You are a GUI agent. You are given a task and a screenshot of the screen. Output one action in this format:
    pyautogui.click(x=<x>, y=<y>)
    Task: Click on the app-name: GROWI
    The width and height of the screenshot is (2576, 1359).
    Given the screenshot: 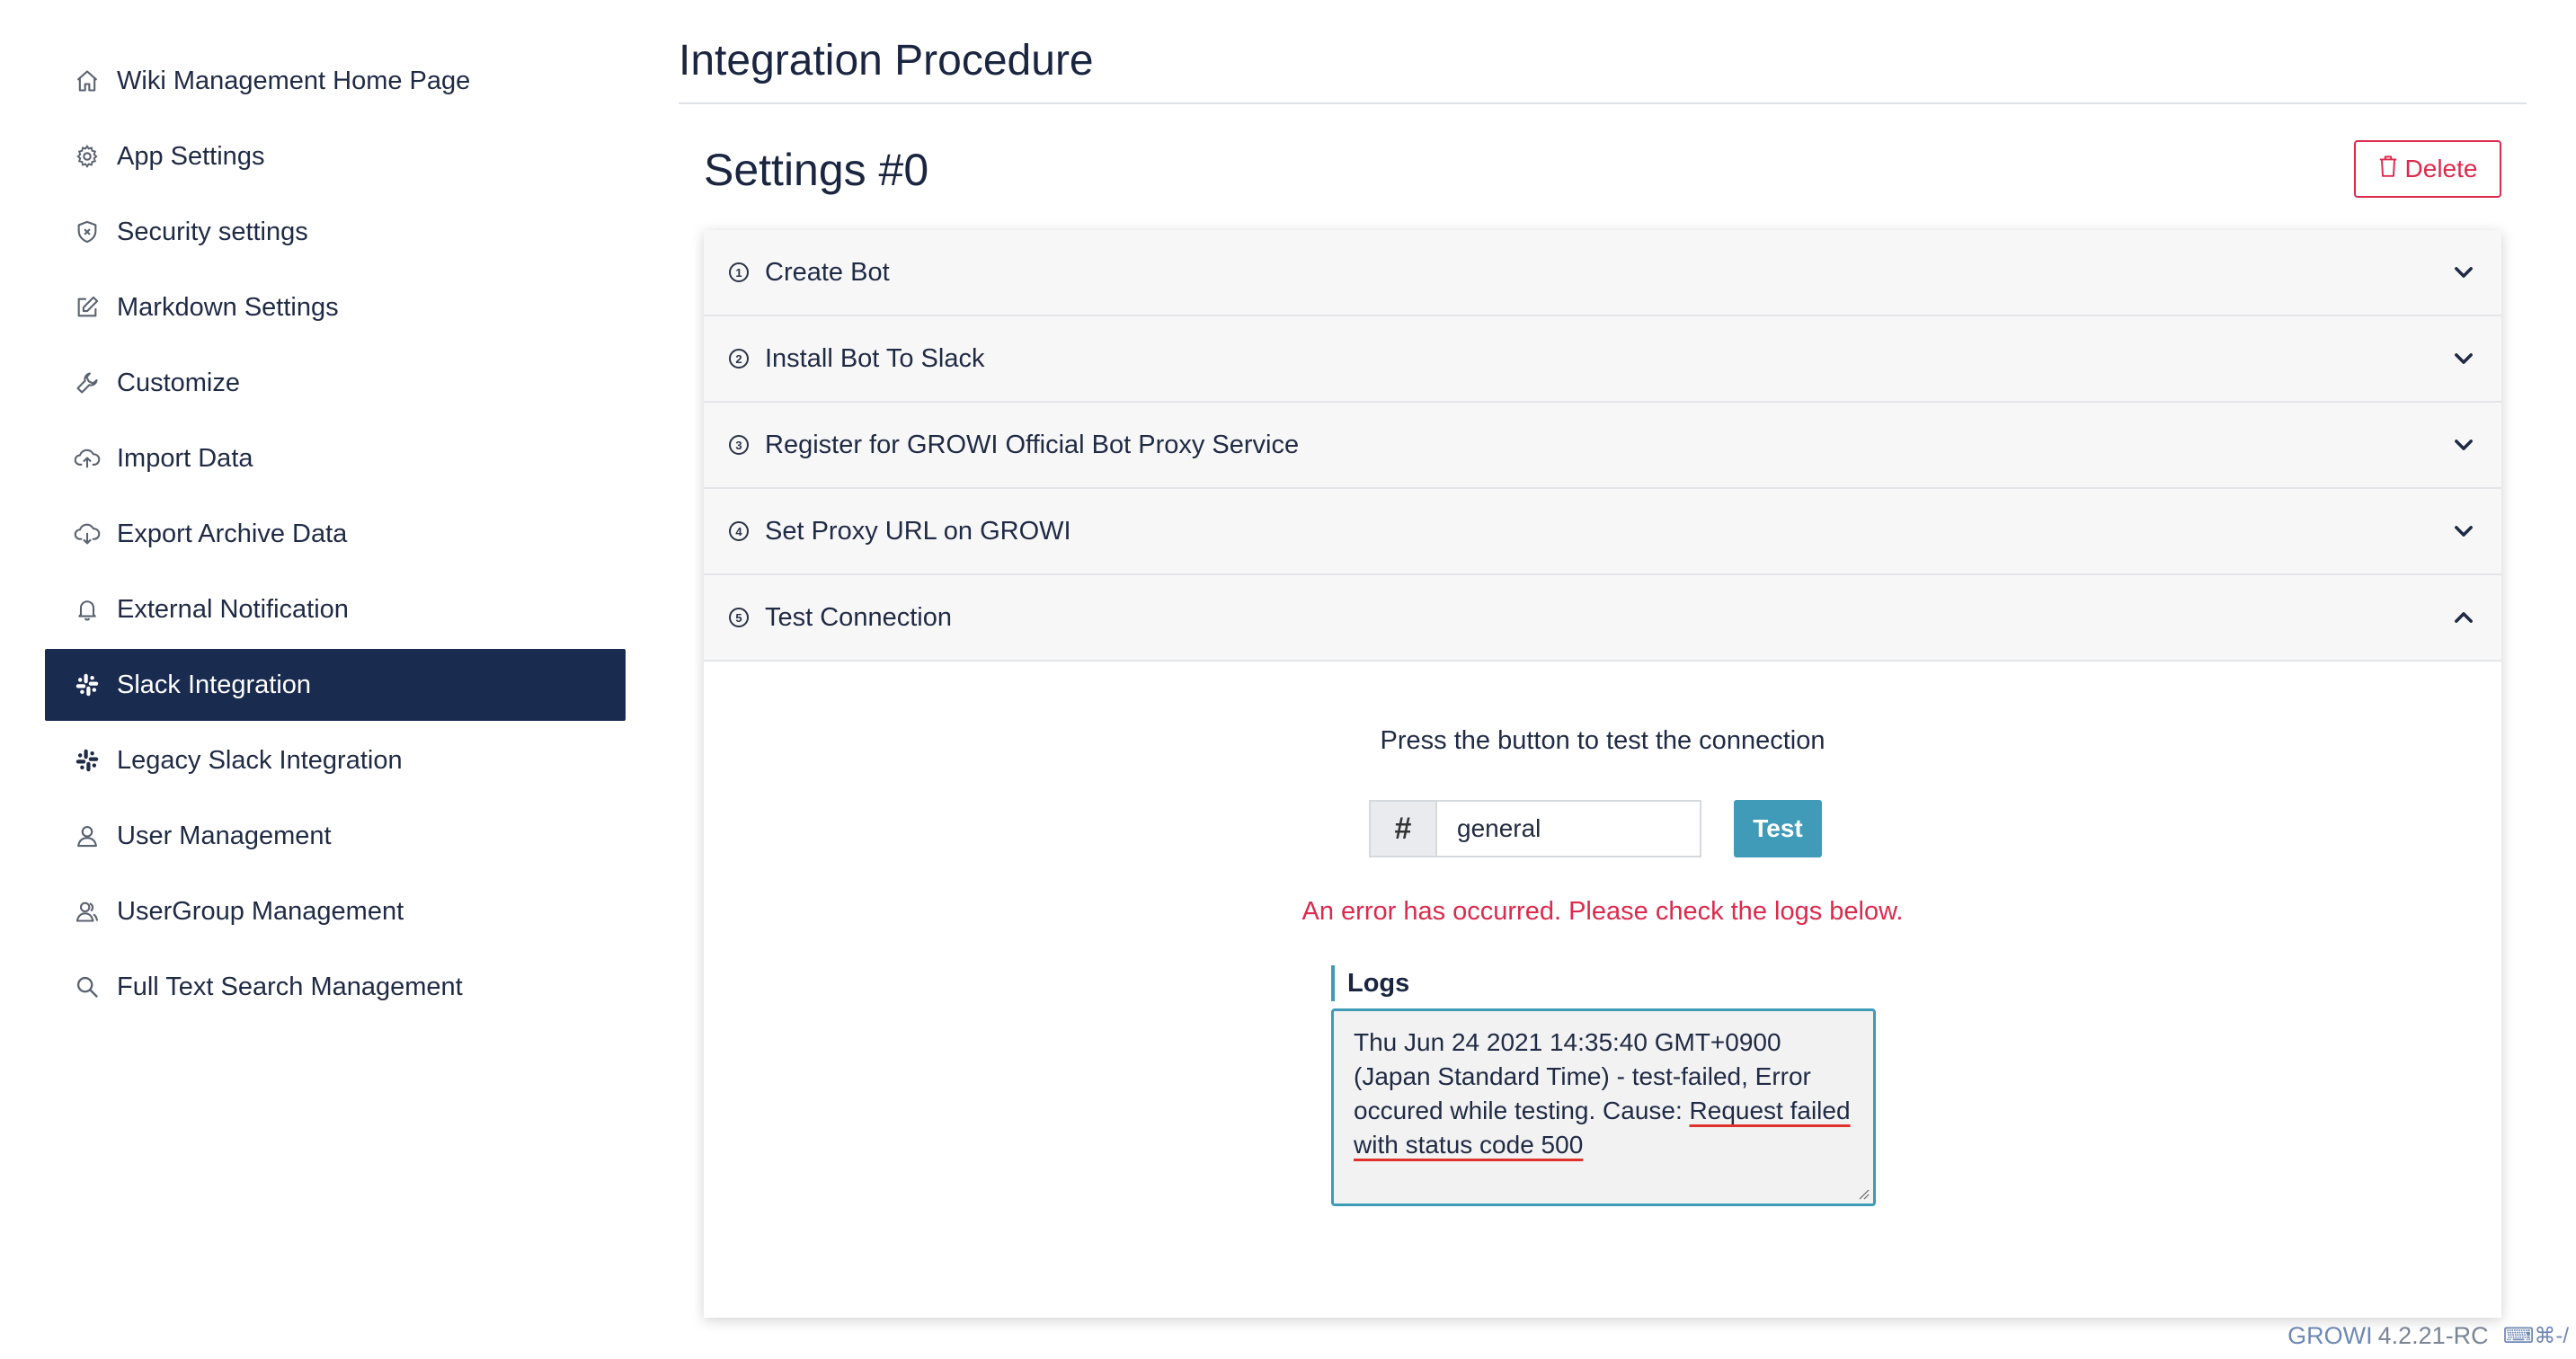 What is the action you would take?
    pyautogui.click(x=2330, y=1336)
    